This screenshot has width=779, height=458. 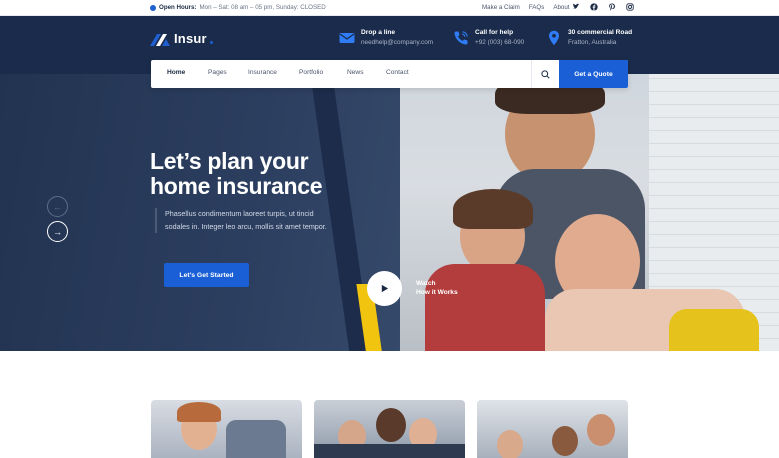 I want to click on instagram-icon, so click(x=630, y=7).